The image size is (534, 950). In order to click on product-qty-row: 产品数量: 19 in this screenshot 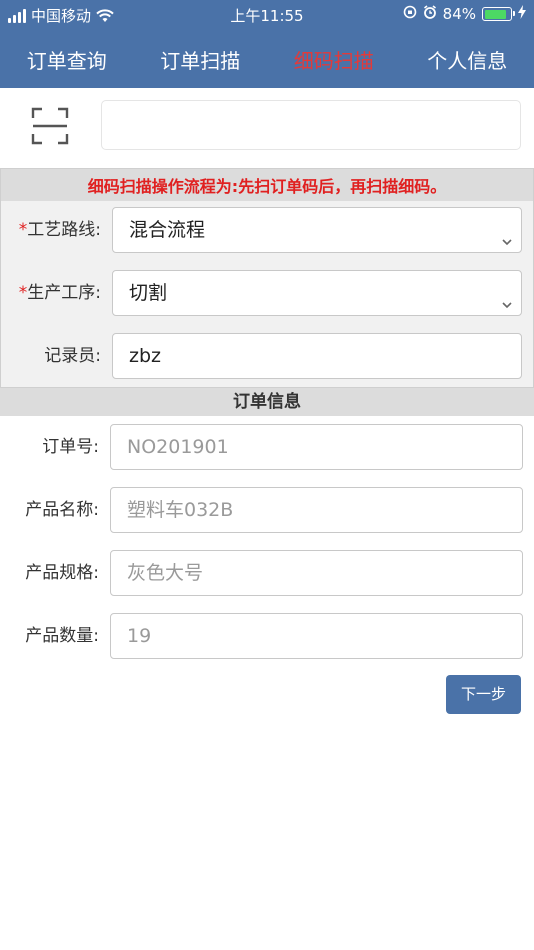, I will do `click(267, 636)`.